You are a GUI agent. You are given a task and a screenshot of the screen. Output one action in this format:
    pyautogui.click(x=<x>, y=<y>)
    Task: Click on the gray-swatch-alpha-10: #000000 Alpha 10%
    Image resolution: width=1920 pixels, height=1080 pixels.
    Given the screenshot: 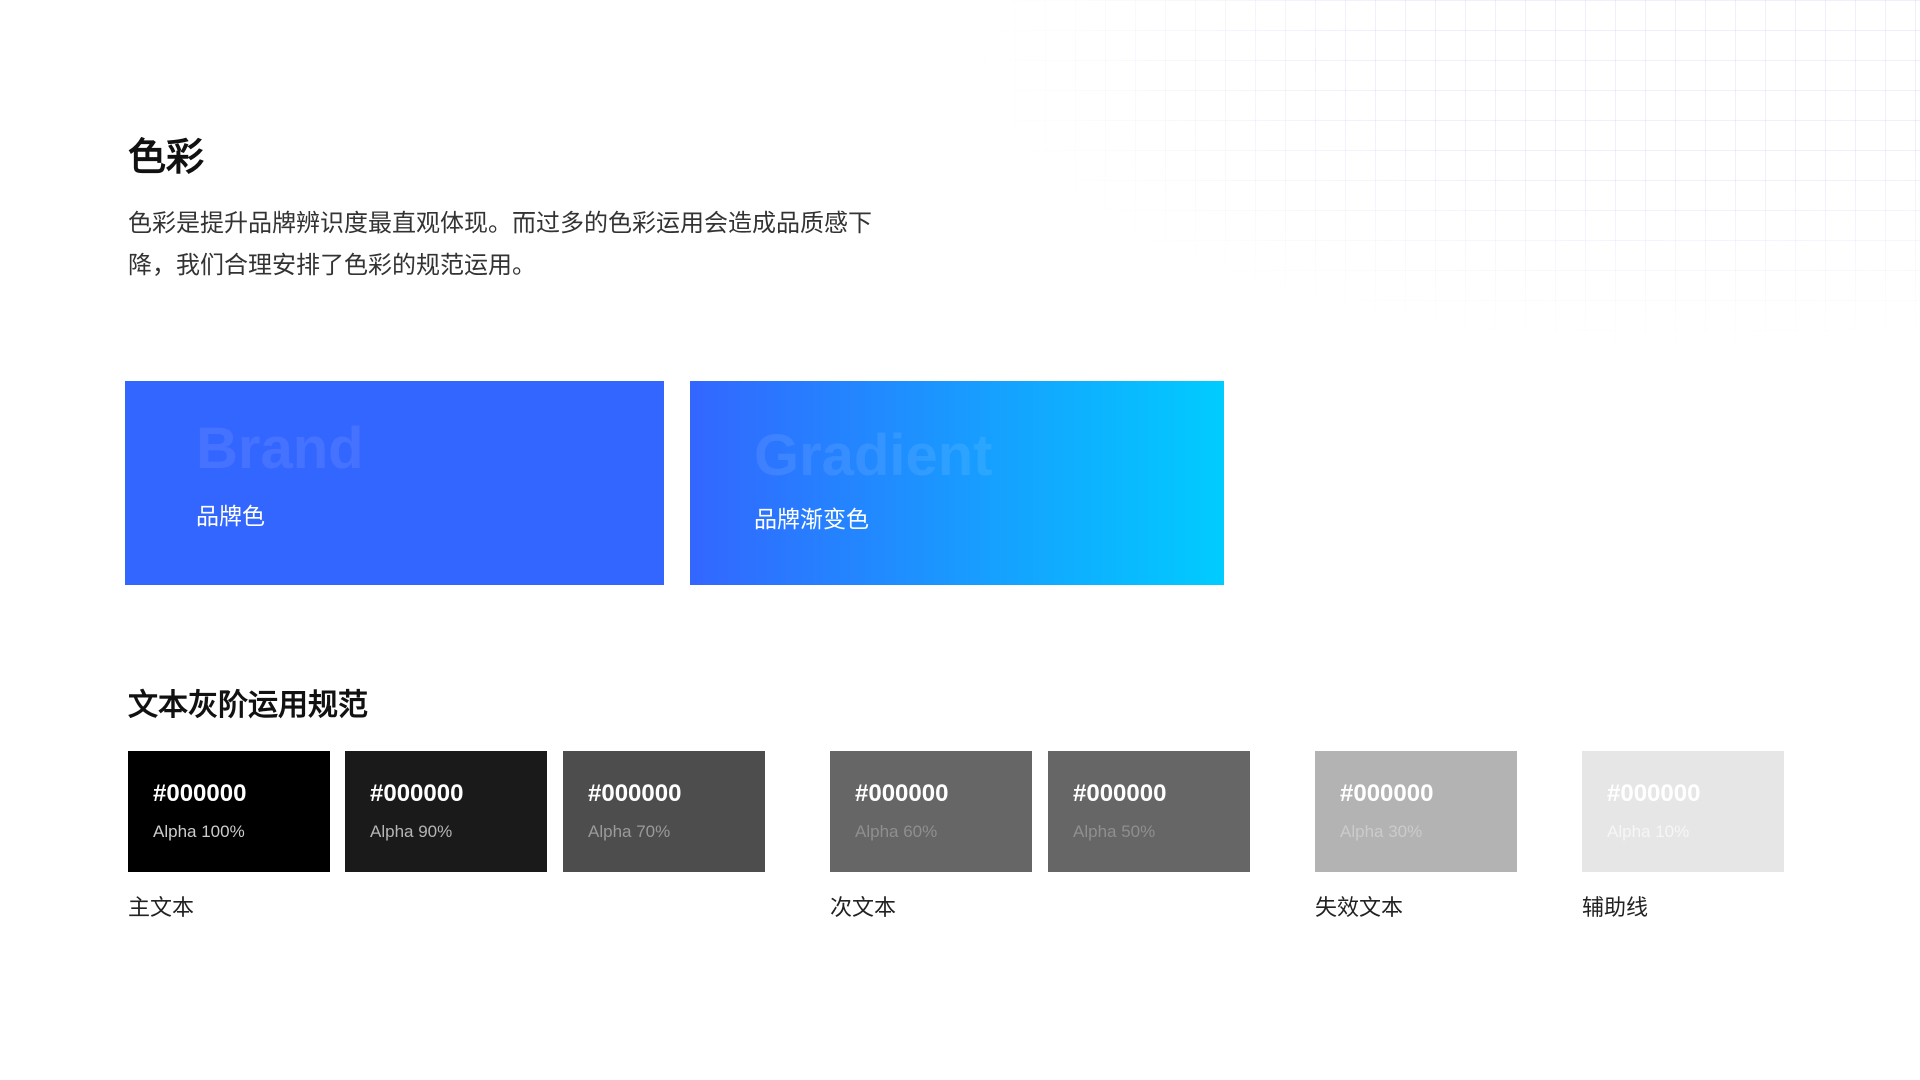 What is the action you would take?
    pyautogui.click(x=1683, y=811)
    